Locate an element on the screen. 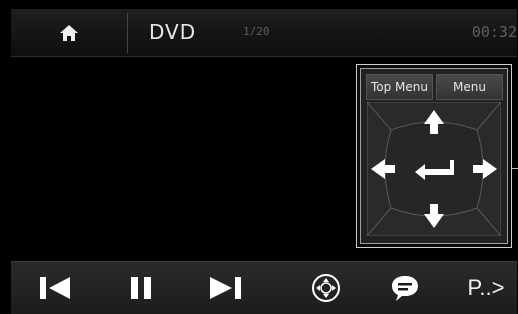  clock: 00:32 is located at coordinates (494, 32).